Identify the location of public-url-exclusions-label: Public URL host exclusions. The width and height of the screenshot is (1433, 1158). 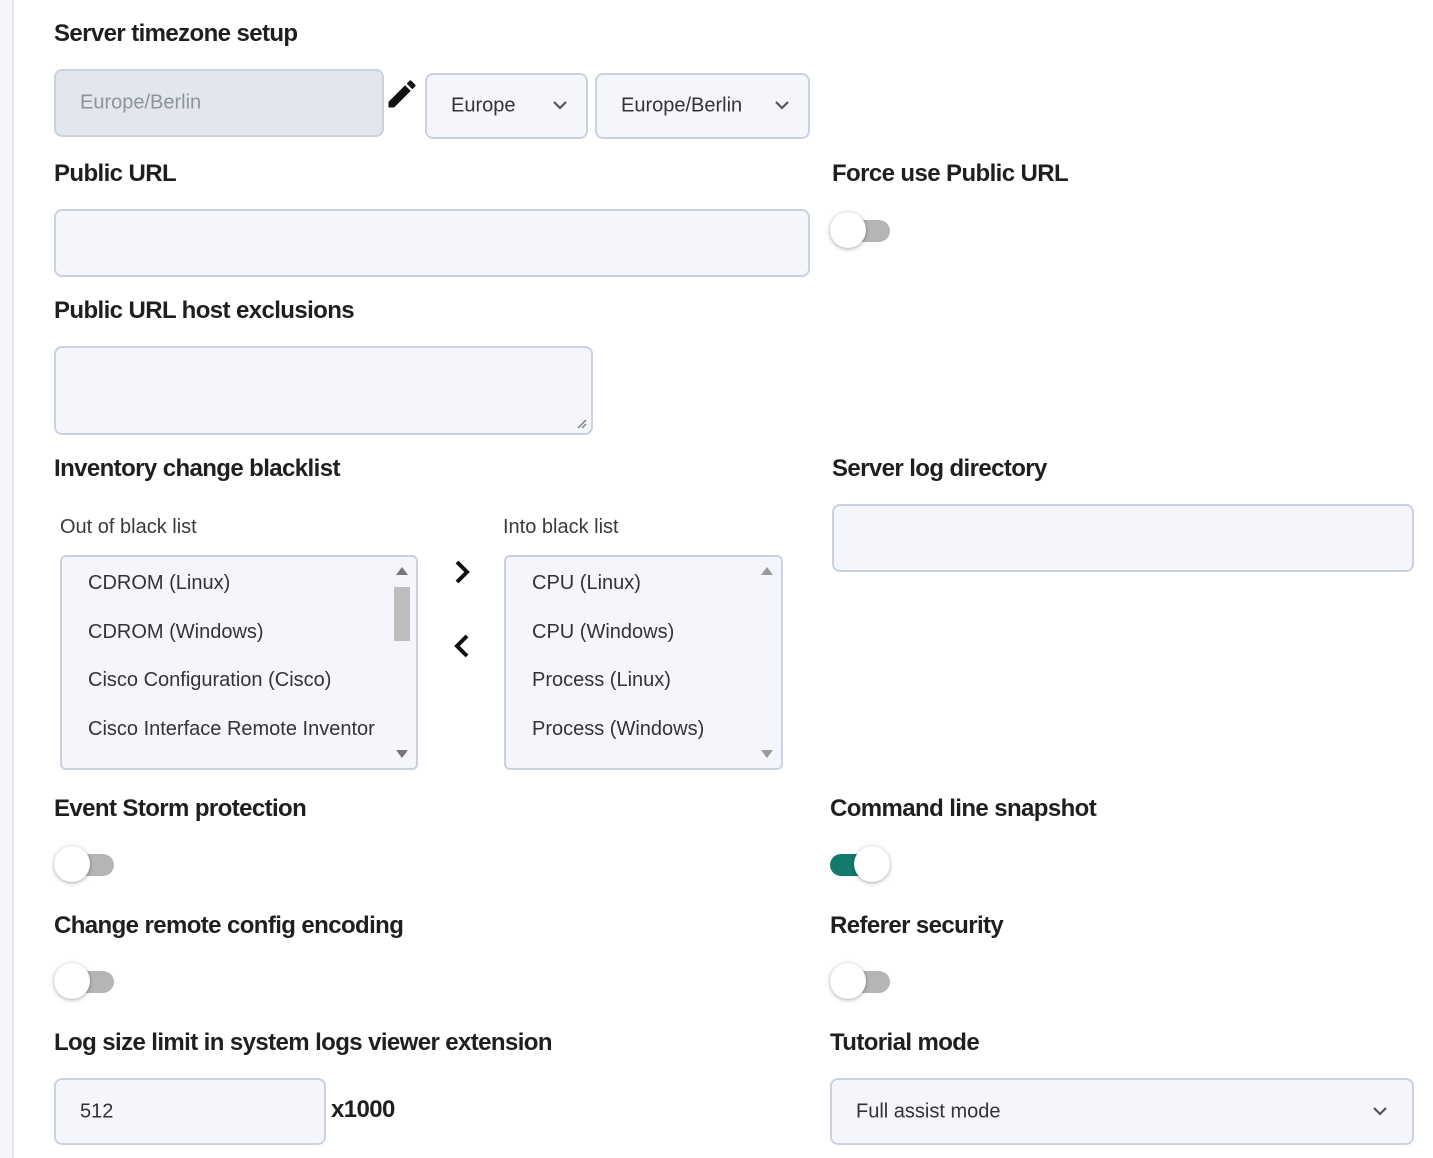
(204, 310).